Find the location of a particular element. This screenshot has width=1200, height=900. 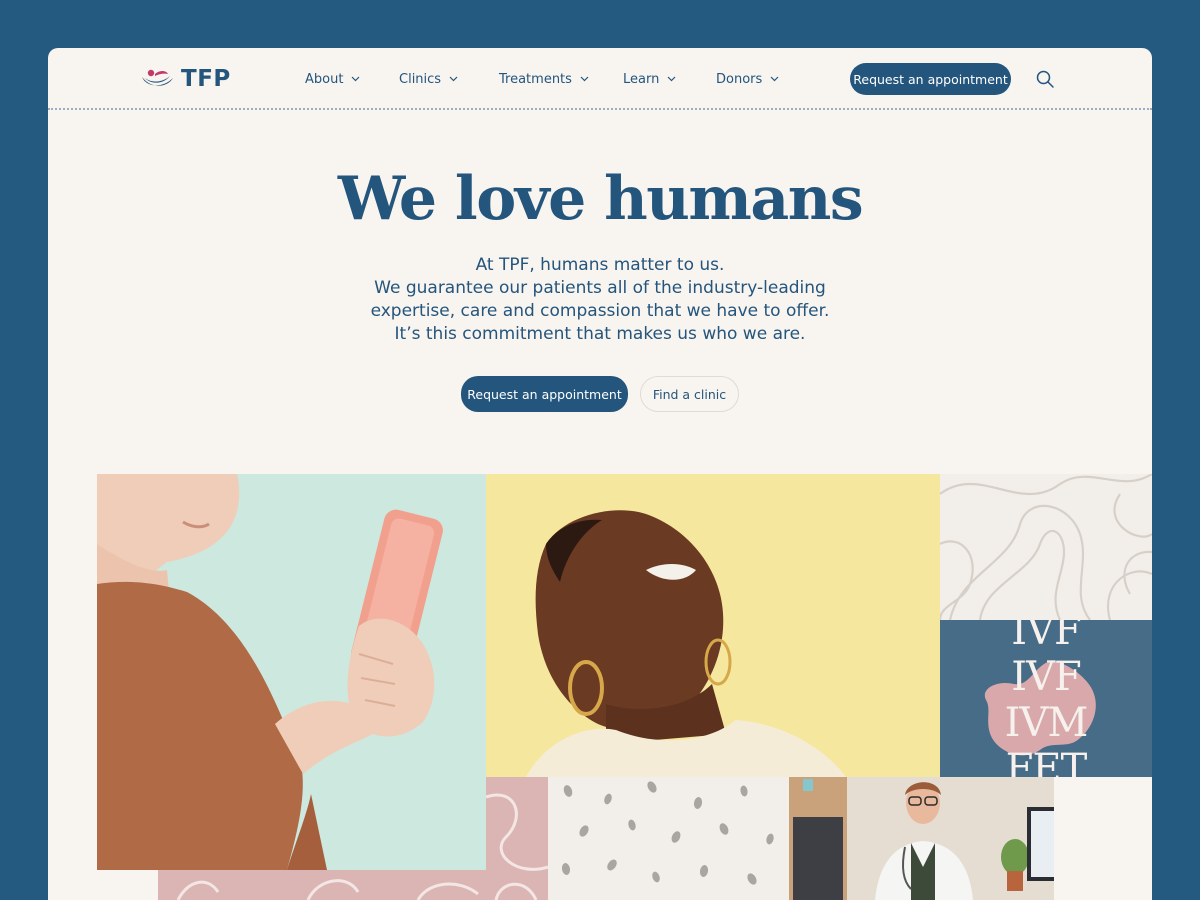

nav-divider is located at coordinates (600, 109).